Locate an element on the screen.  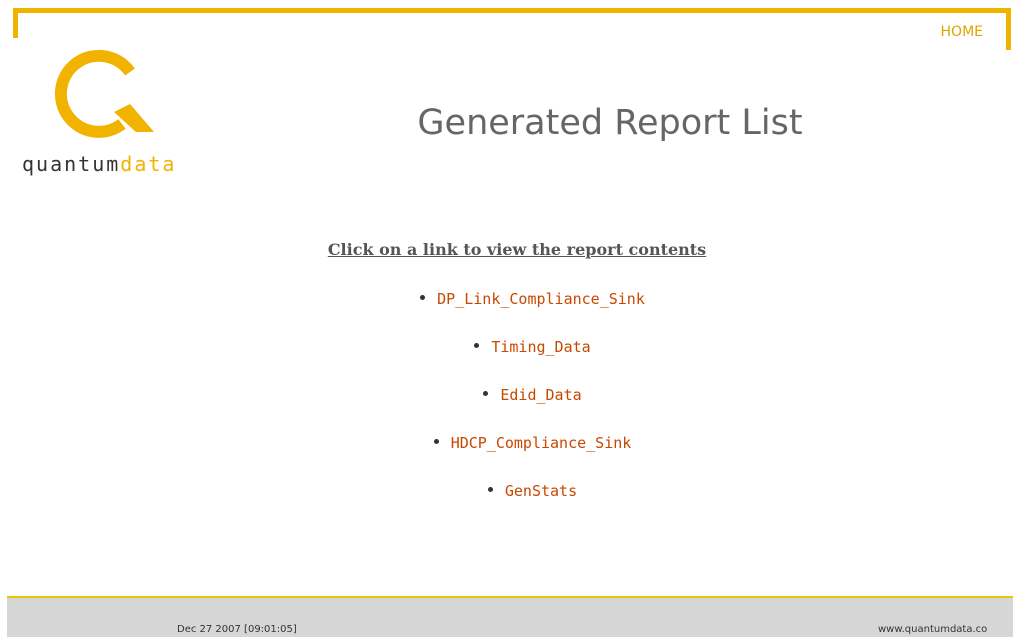
top-border is located at coordinates (512, 10).